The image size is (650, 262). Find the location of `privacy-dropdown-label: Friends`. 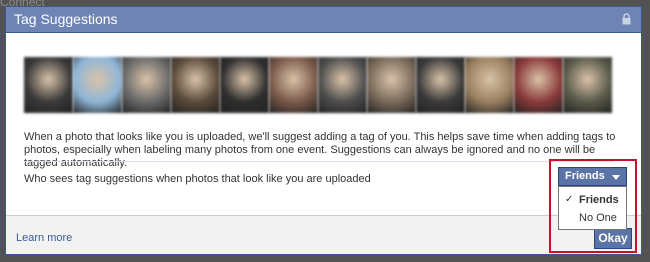

privacy-dropdown-label: Friends is located at coordinates (585, 176).